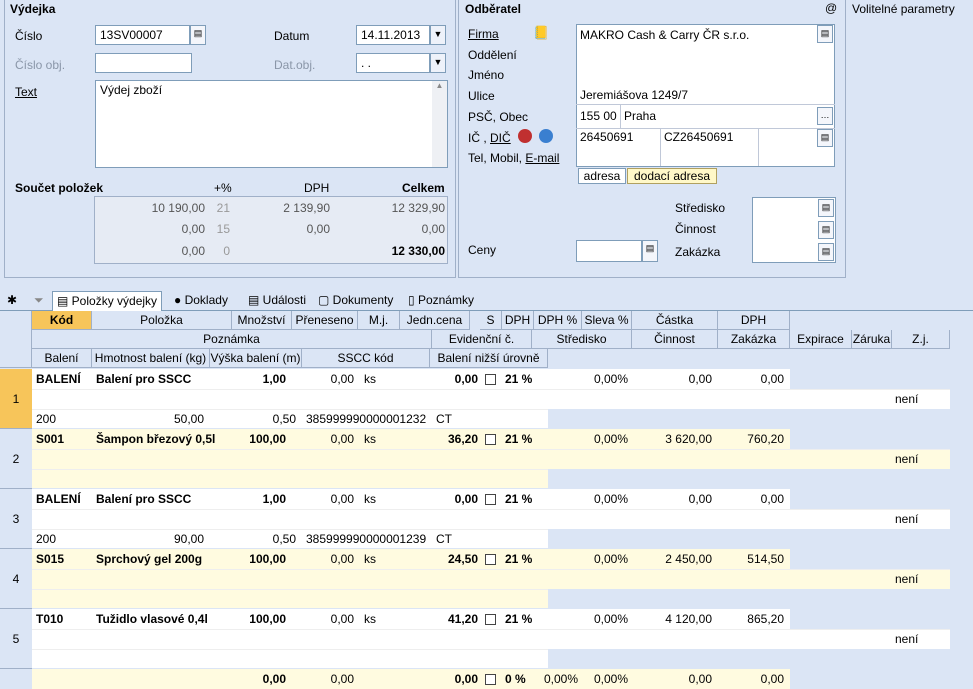  Describe the element at coordinates (277, 301) in the screenshot. I see `tab-udalosti: ▤ Události` at that location.